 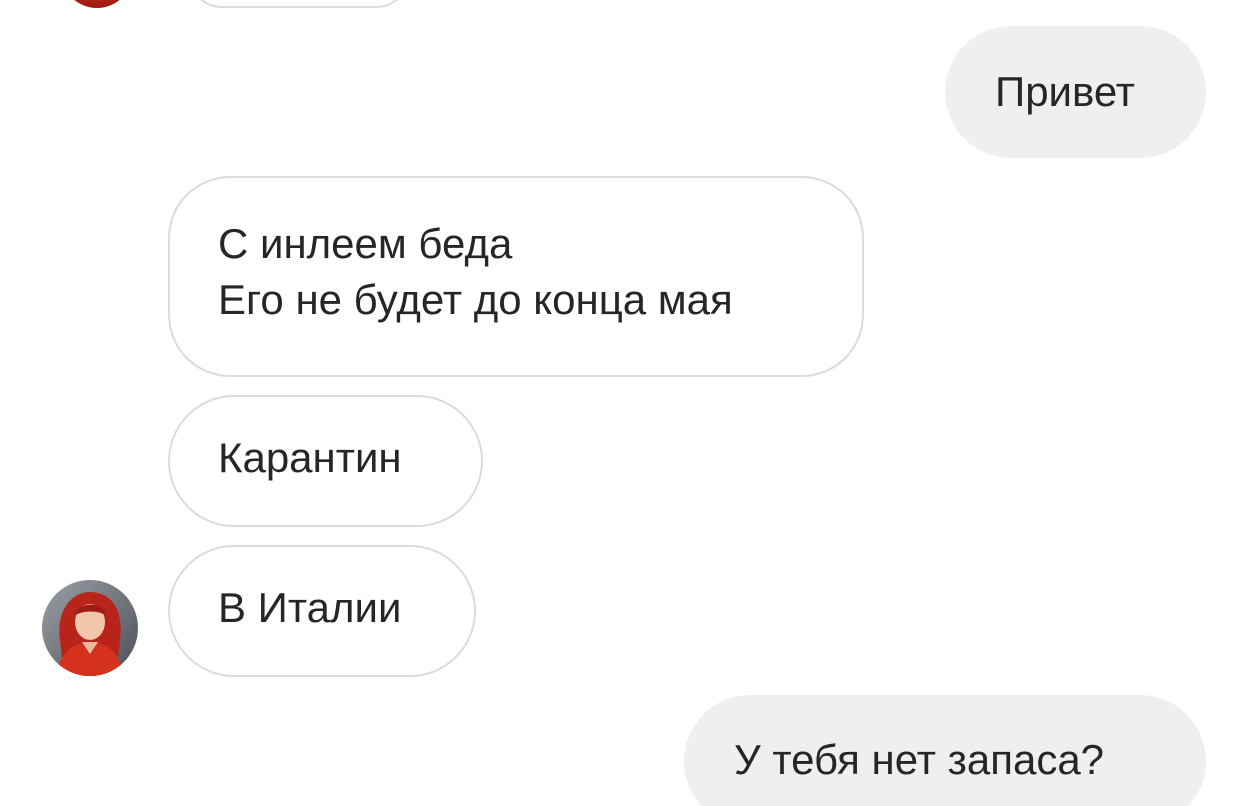 What do you see at coordinates (299, 4) in the screenshot?
I see `message-bubble-partial` at bounding box center [299, 4].